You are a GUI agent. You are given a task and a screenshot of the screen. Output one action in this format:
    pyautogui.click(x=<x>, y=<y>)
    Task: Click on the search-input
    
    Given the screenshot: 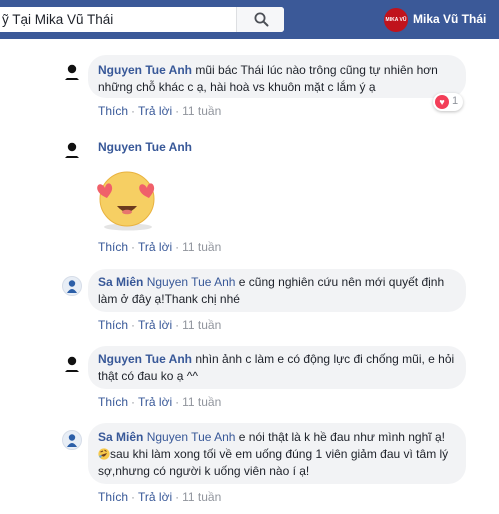 What is the action you would take?
    pyautogui.click(x=115, y=19)
    